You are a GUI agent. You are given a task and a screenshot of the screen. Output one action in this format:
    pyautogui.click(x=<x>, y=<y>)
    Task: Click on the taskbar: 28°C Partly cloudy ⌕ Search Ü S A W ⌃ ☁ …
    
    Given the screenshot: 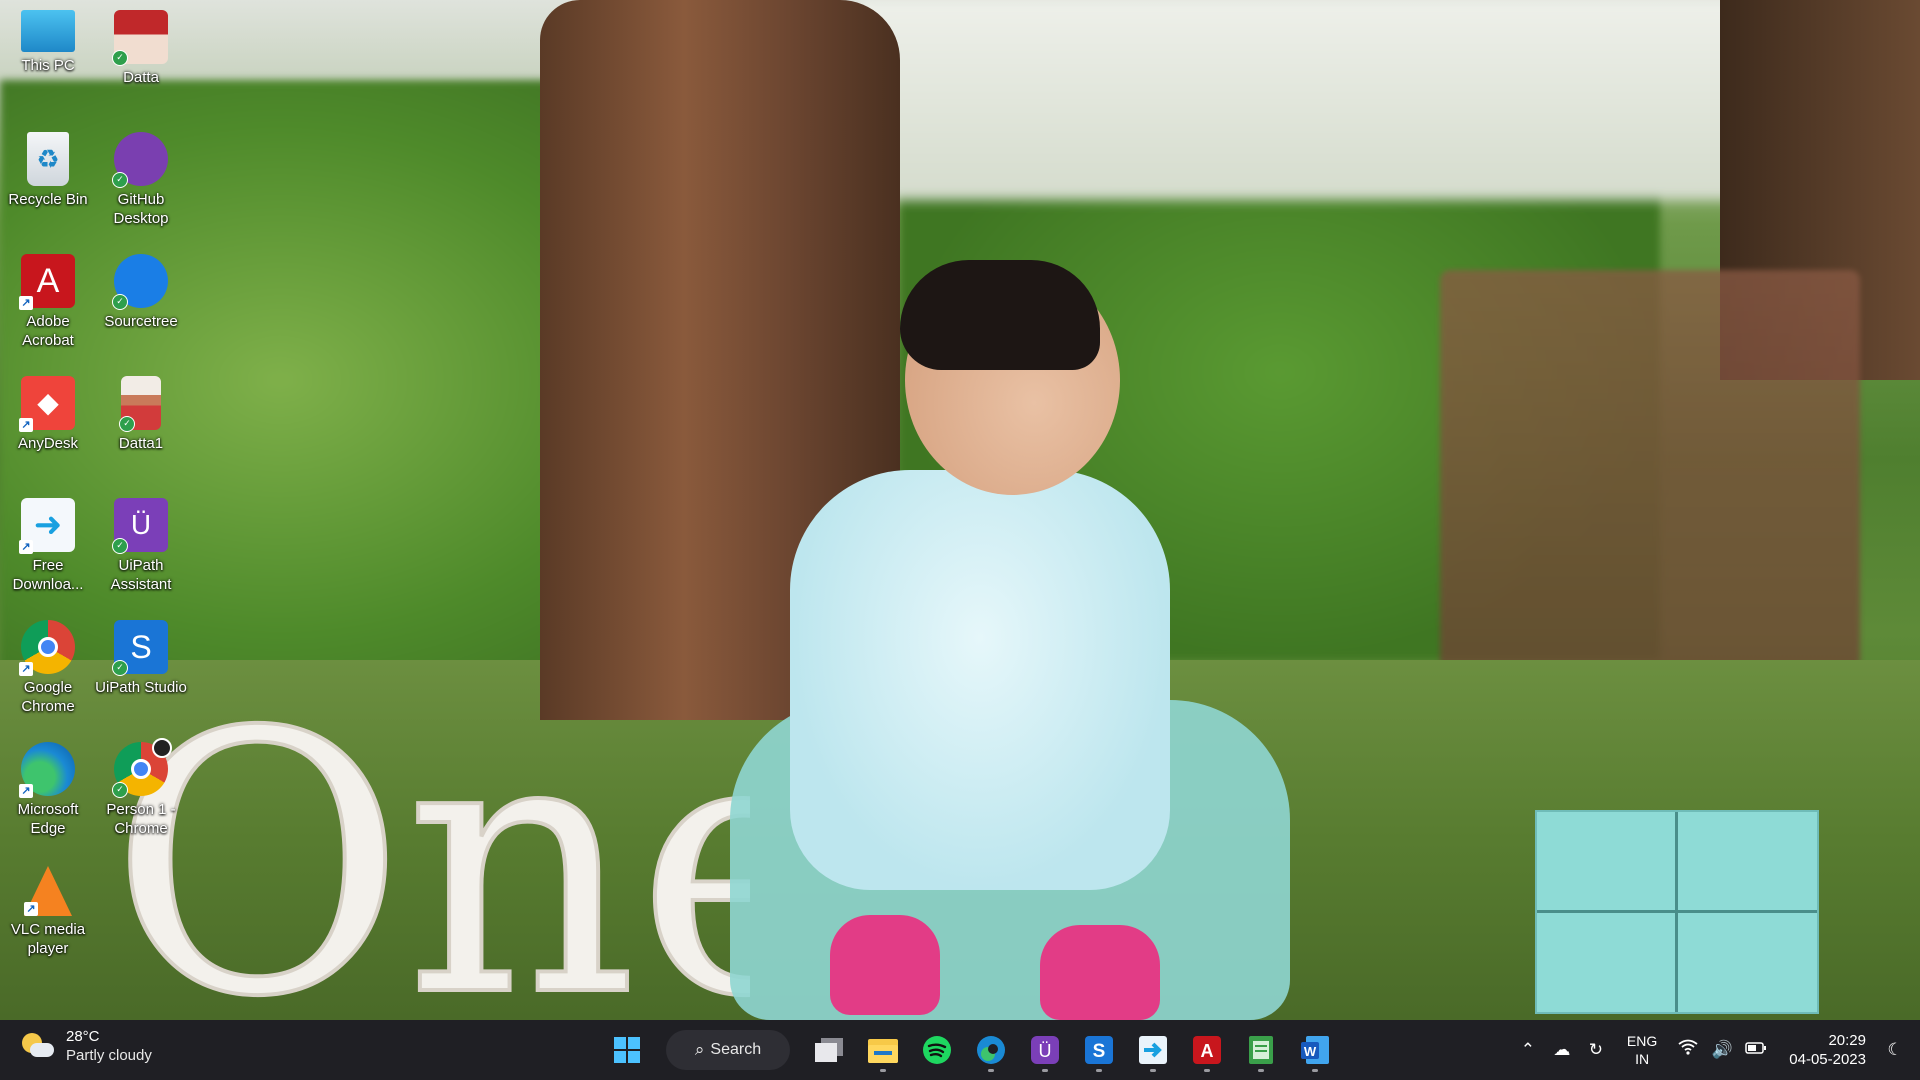 What is the action you would take?
    pyautogui.click(x=960, y=1050)
    